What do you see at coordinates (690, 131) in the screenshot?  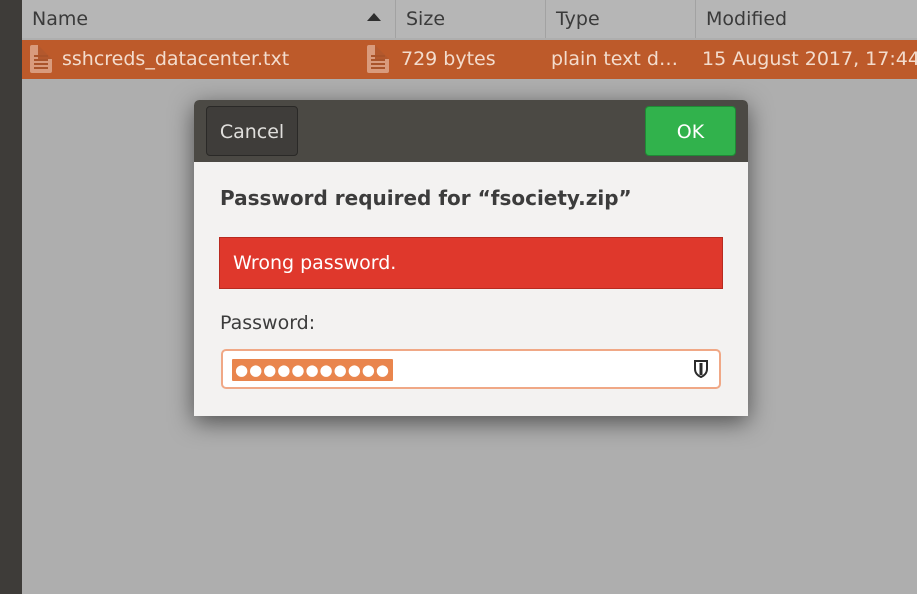 I see `ok-button: OK` at bounding box center [690, 131].